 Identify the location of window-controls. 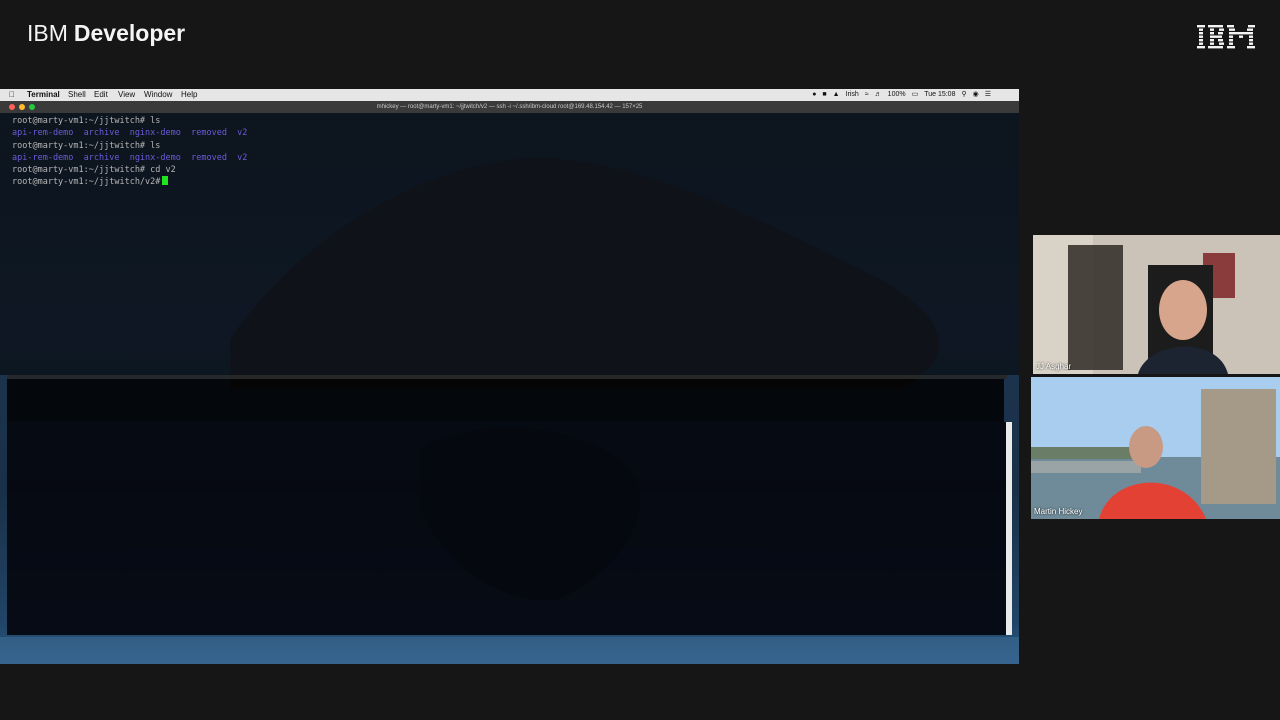
(22, 107).